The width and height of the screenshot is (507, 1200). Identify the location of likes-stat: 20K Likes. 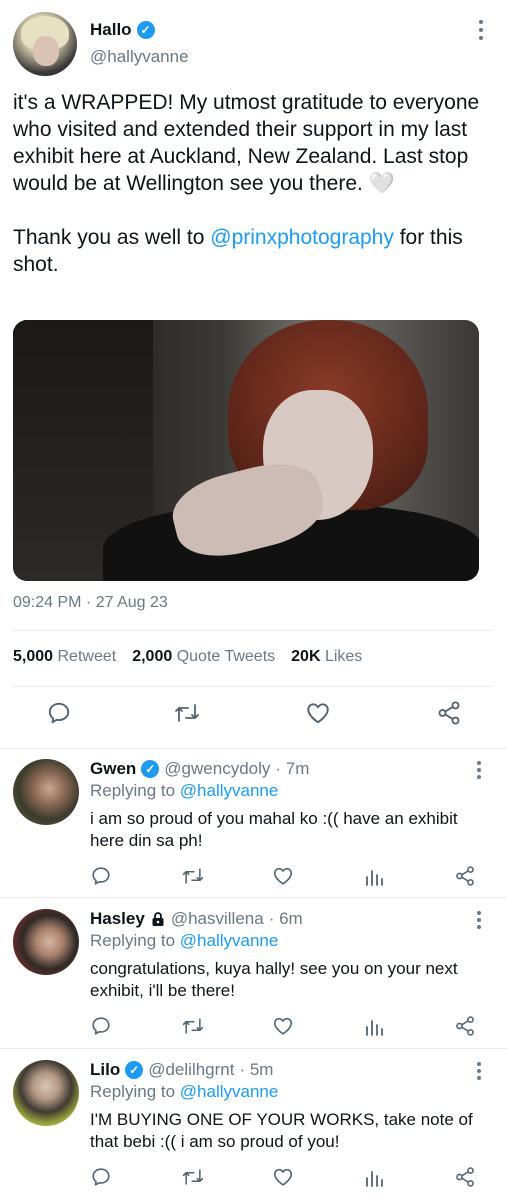
(326, 657).